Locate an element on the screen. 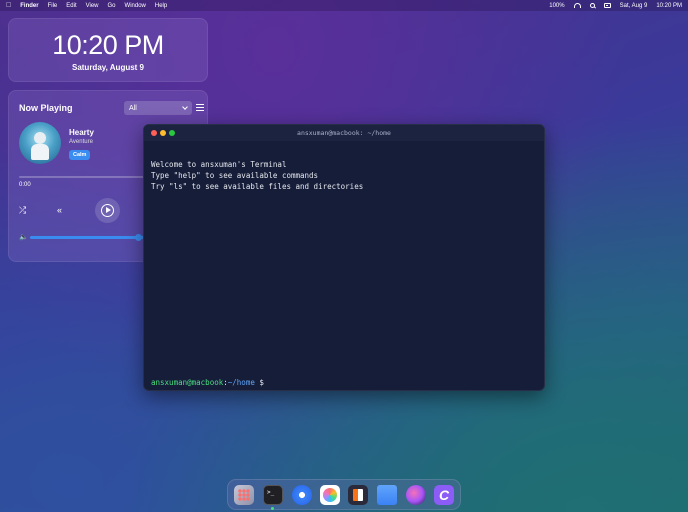  mood-tag: Calm is located at coordinates (80, 155).